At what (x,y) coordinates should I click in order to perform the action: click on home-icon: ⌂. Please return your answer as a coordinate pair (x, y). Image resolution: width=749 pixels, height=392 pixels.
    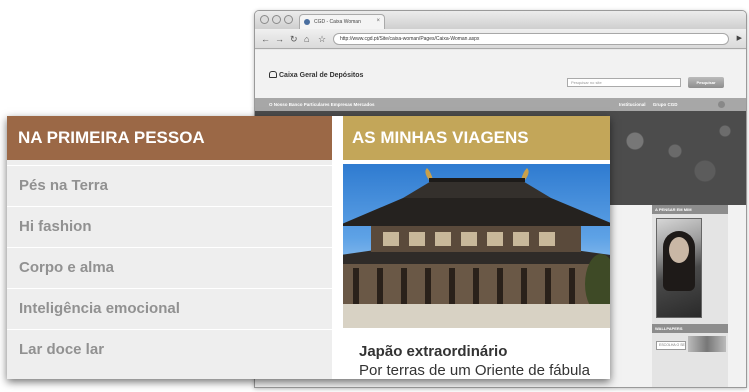
    Looking at the image, I should click on (306, 39).